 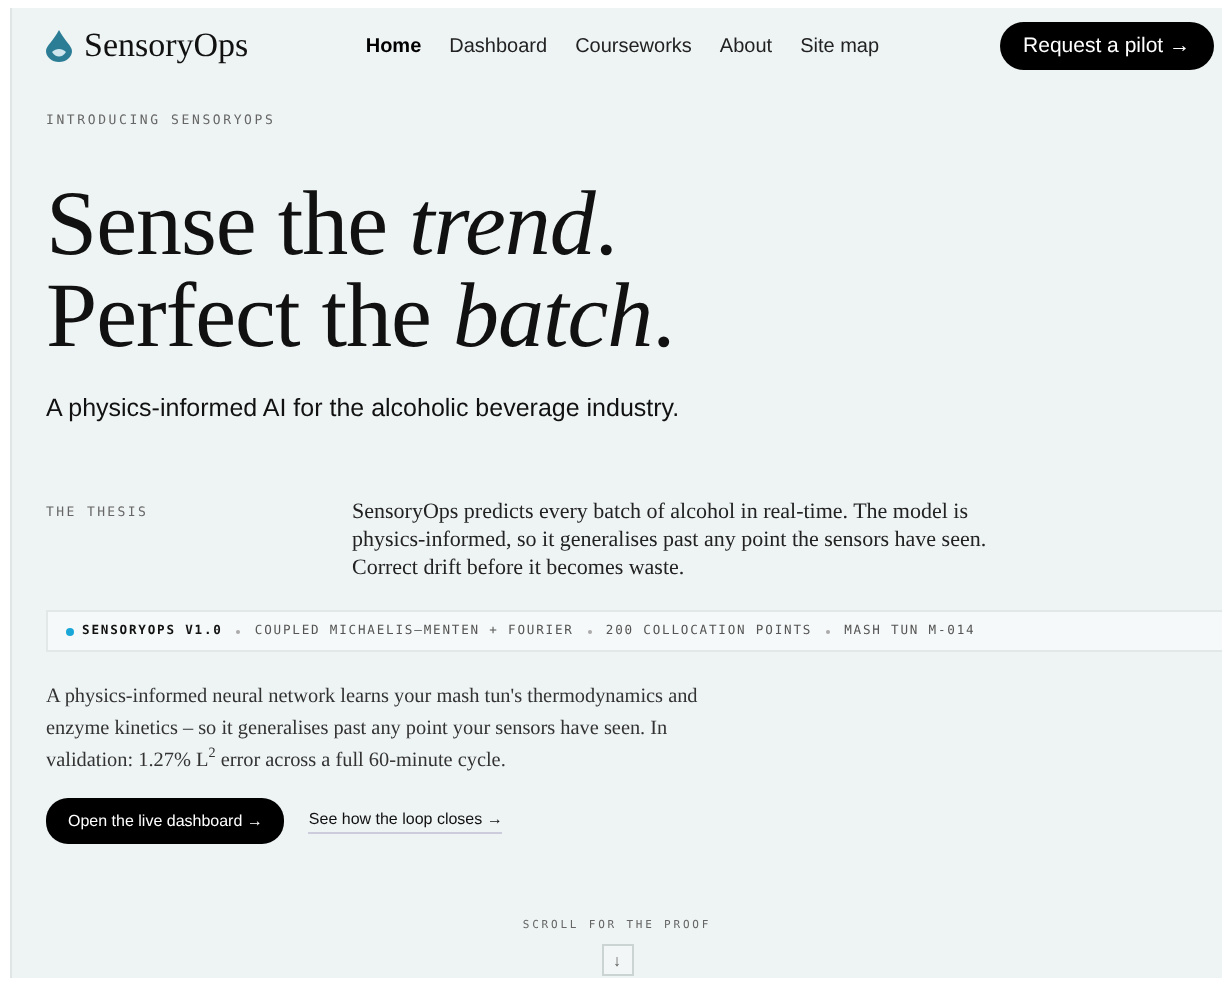 What do you see at coordinates (746, 46) in the screenshot?
I see `nav-link: About` at bounding box center [746, 46].